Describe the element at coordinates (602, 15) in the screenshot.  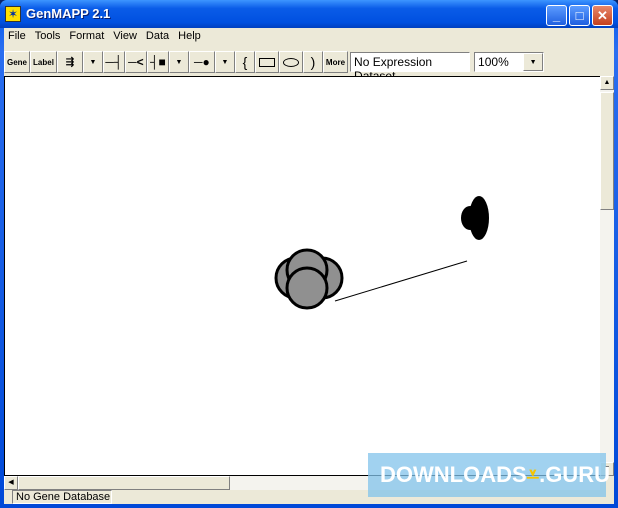
I see `close-button: ✕` at that location.